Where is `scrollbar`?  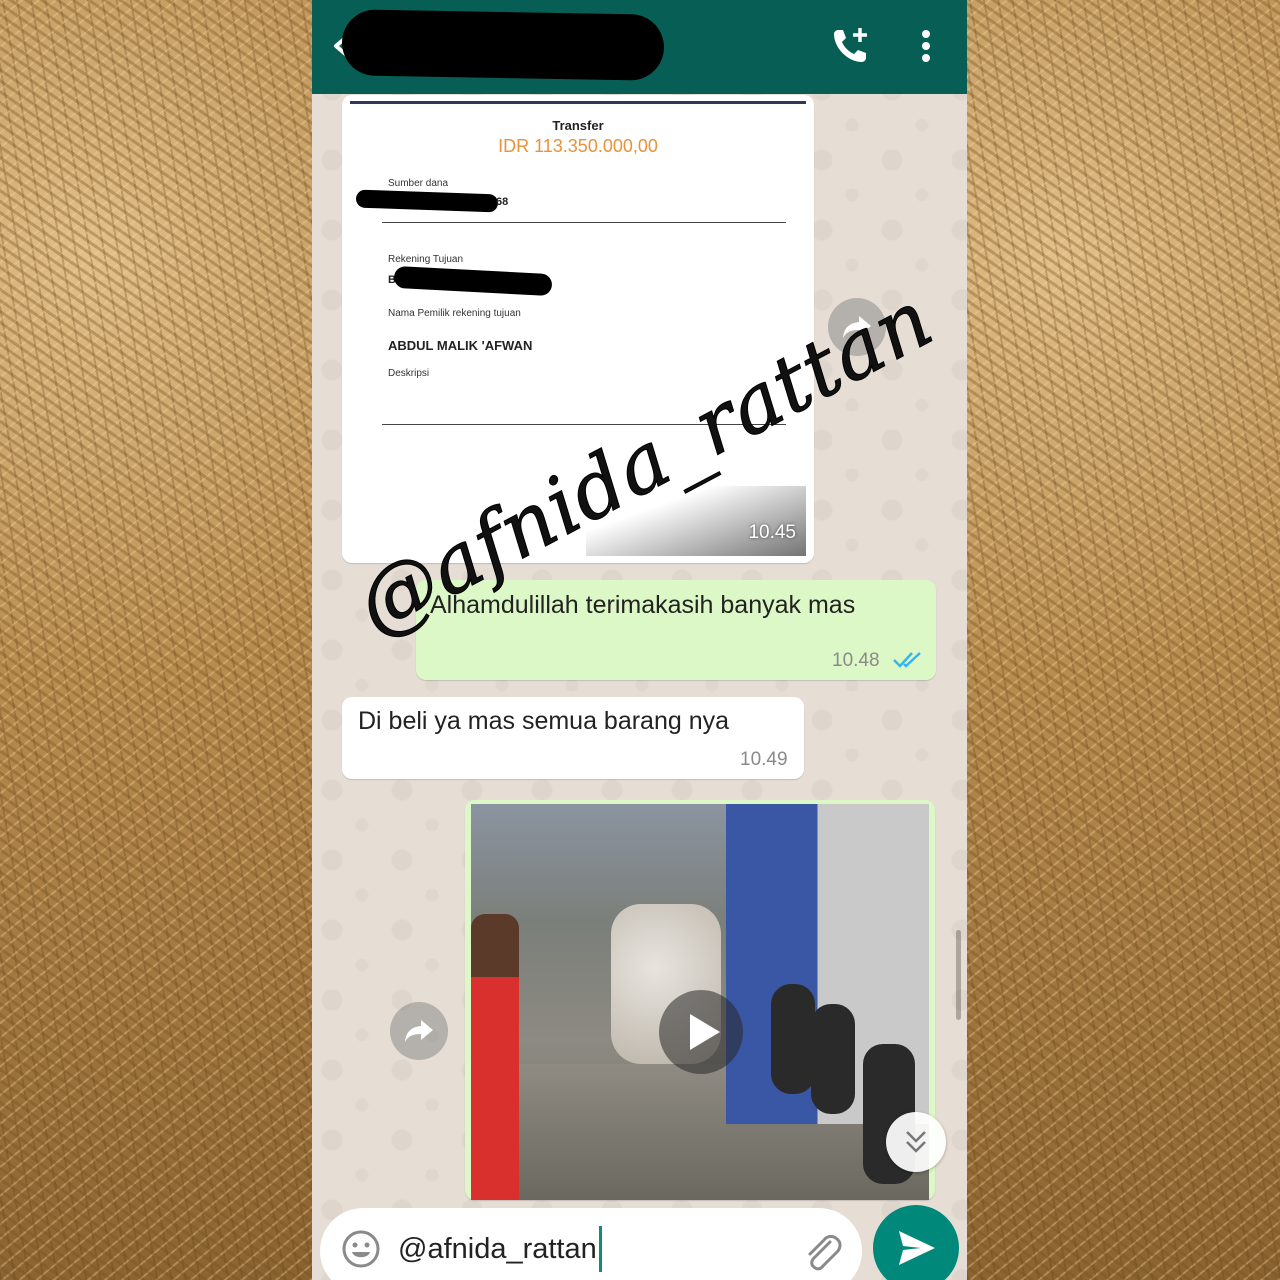 scrollbar is located at coordinates (958, 975).